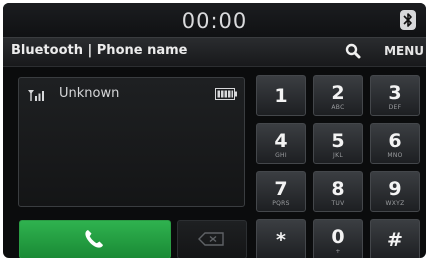 The width and height of the screenshot is (429, 261). I want to click on key-hash: #, so click(395, 238).